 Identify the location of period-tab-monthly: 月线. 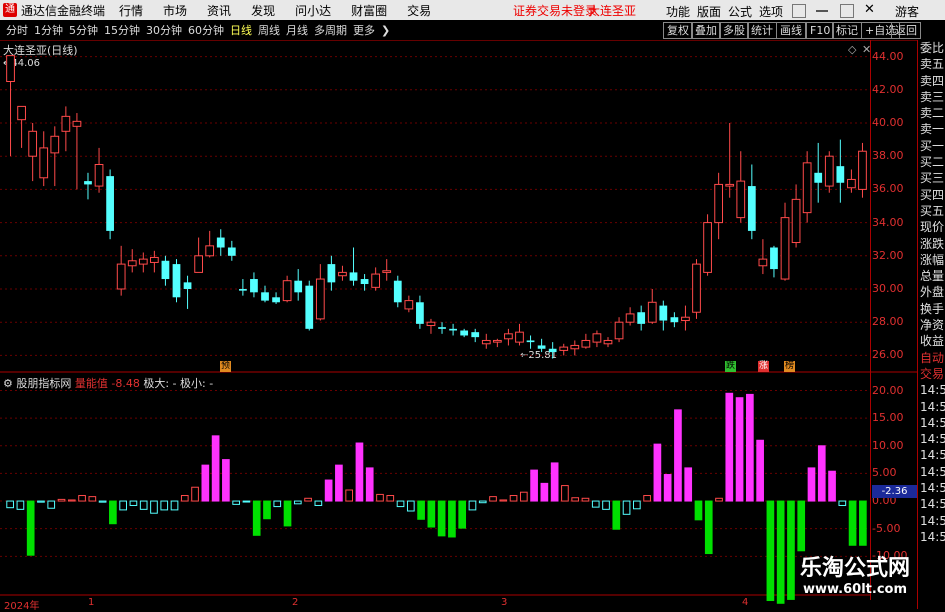
(297, 30).